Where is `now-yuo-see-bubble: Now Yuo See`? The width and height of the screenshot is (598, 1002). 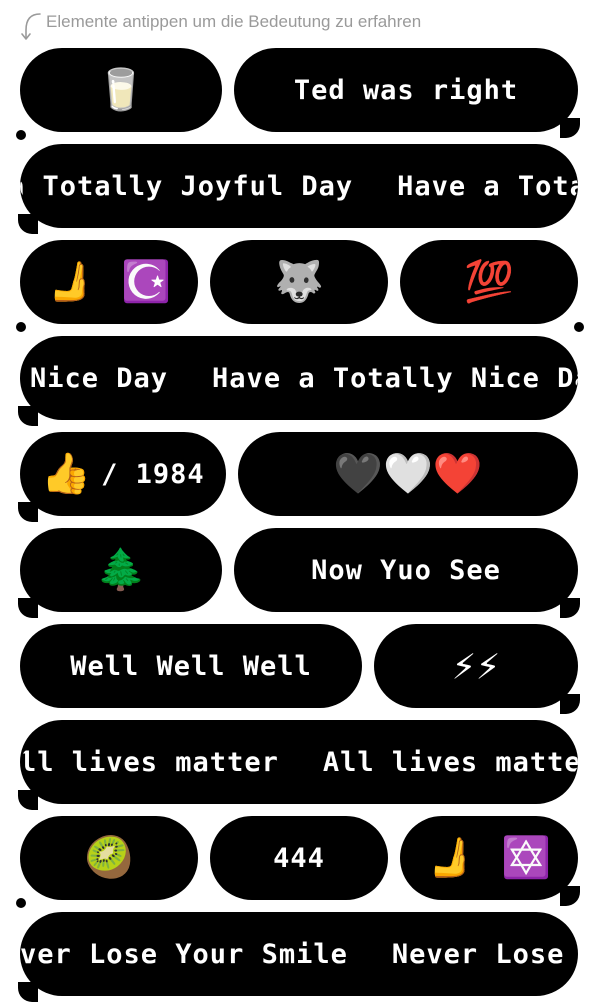
now-yuo-see-bubble: Now Yuo See is located at coordinates (407, 573).